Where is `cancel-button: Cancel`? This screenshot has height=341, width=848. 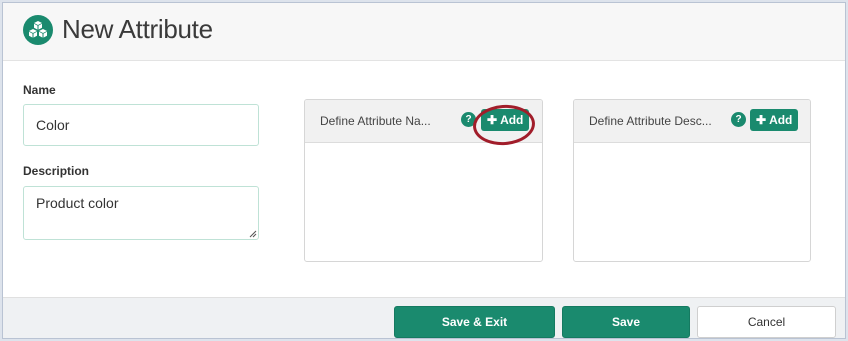 cancel-button: Cancel is located at coordinates (766, 322).